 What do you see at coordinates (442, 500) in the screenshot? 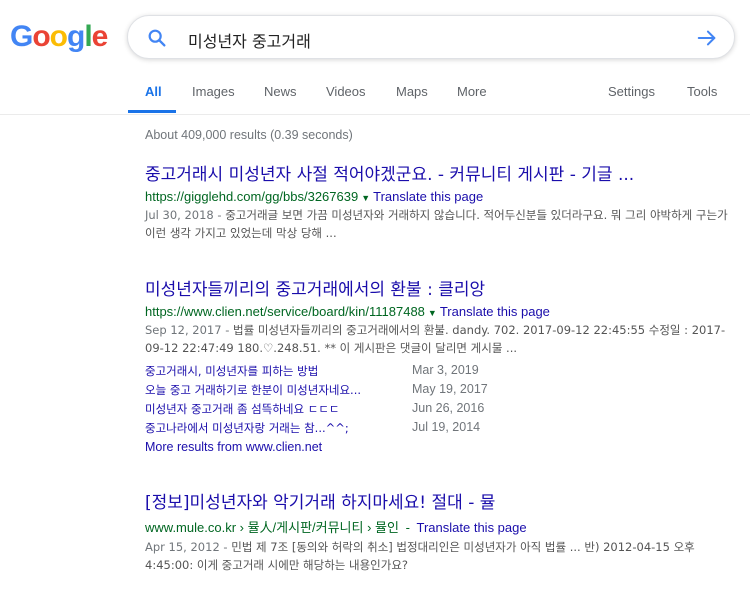
I see `result-title-link: [정보]미성년자와 악기거래 하지마세요! 절대 - 뮬` at bounding box center [442, 500].